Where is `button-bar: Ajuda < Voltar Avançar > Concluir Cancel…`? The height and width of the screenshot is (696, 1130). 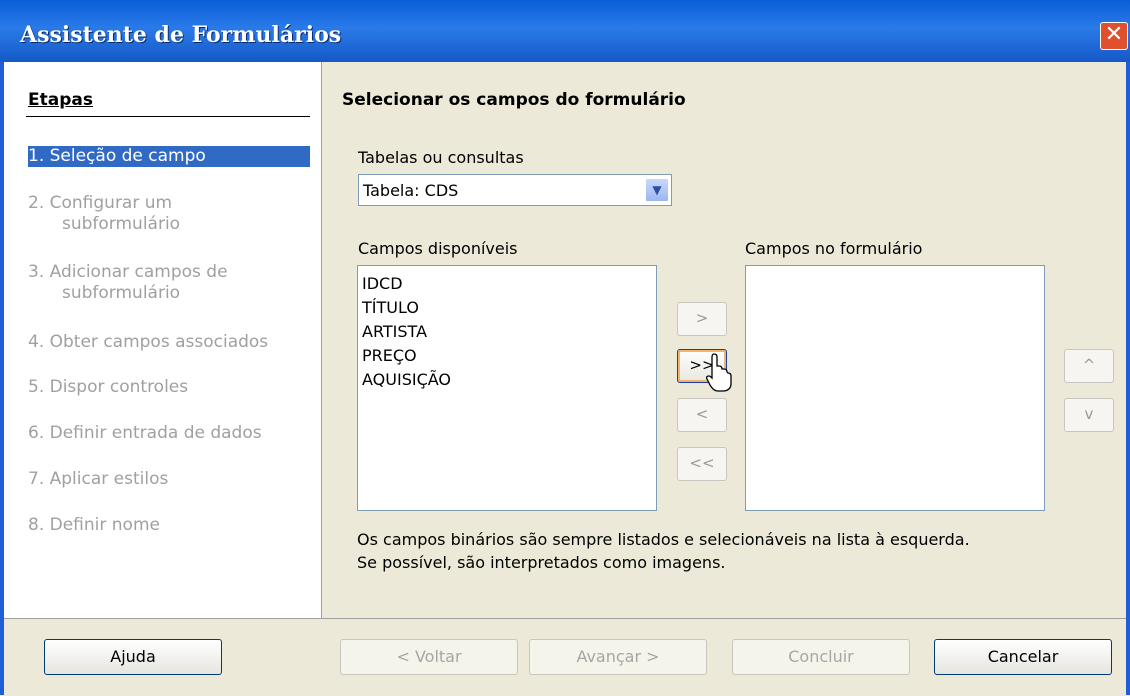 button-bar: Ajuda < Voltar Avançar > Concluir Cancel… is located at coordinates (565, 657).